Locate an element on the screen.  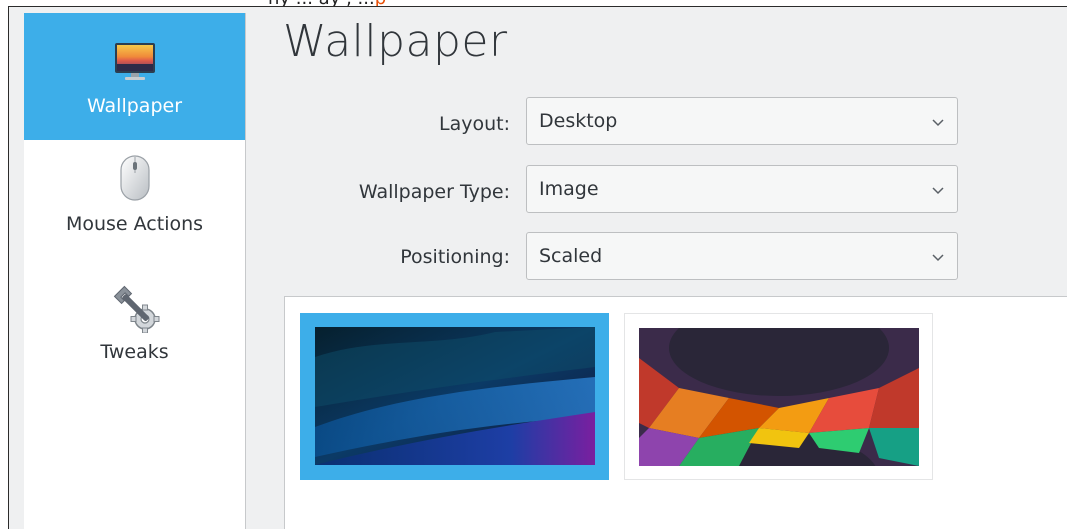
page-title: Wallpaper is located at coordinates (395, 41).